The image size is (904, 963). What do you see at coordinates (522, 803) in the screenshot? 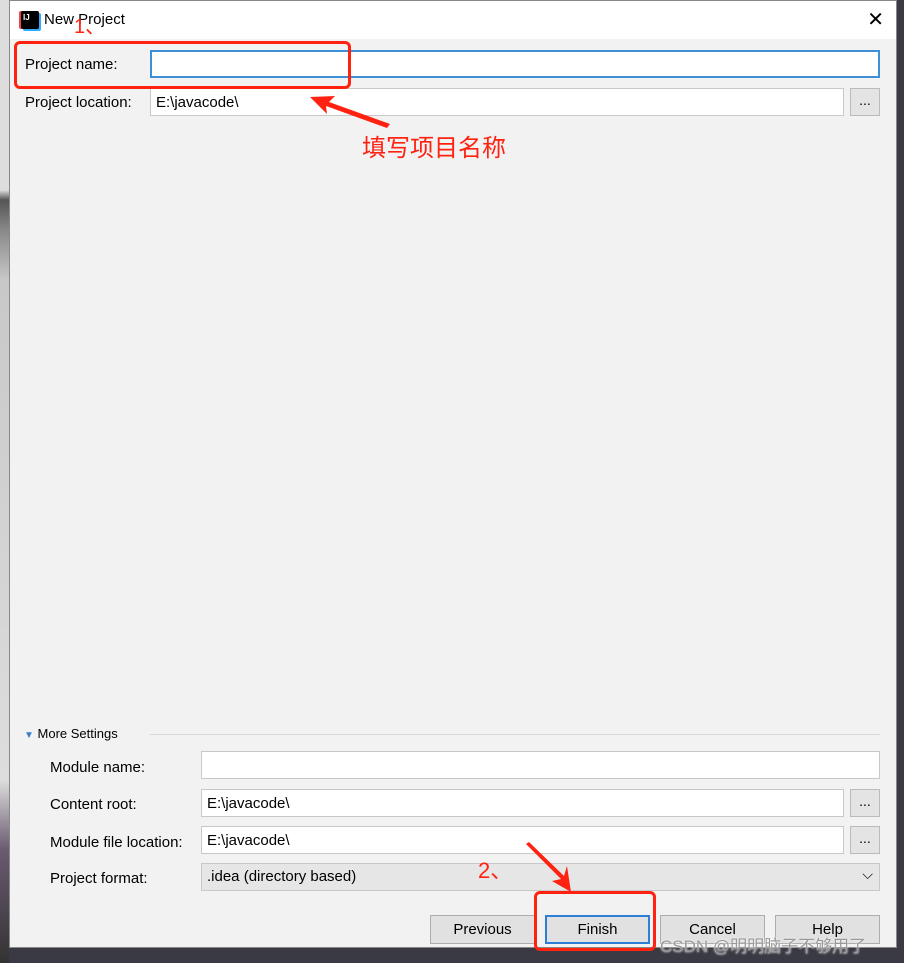
I see `content-root-input` at bounding box center [522, 803].